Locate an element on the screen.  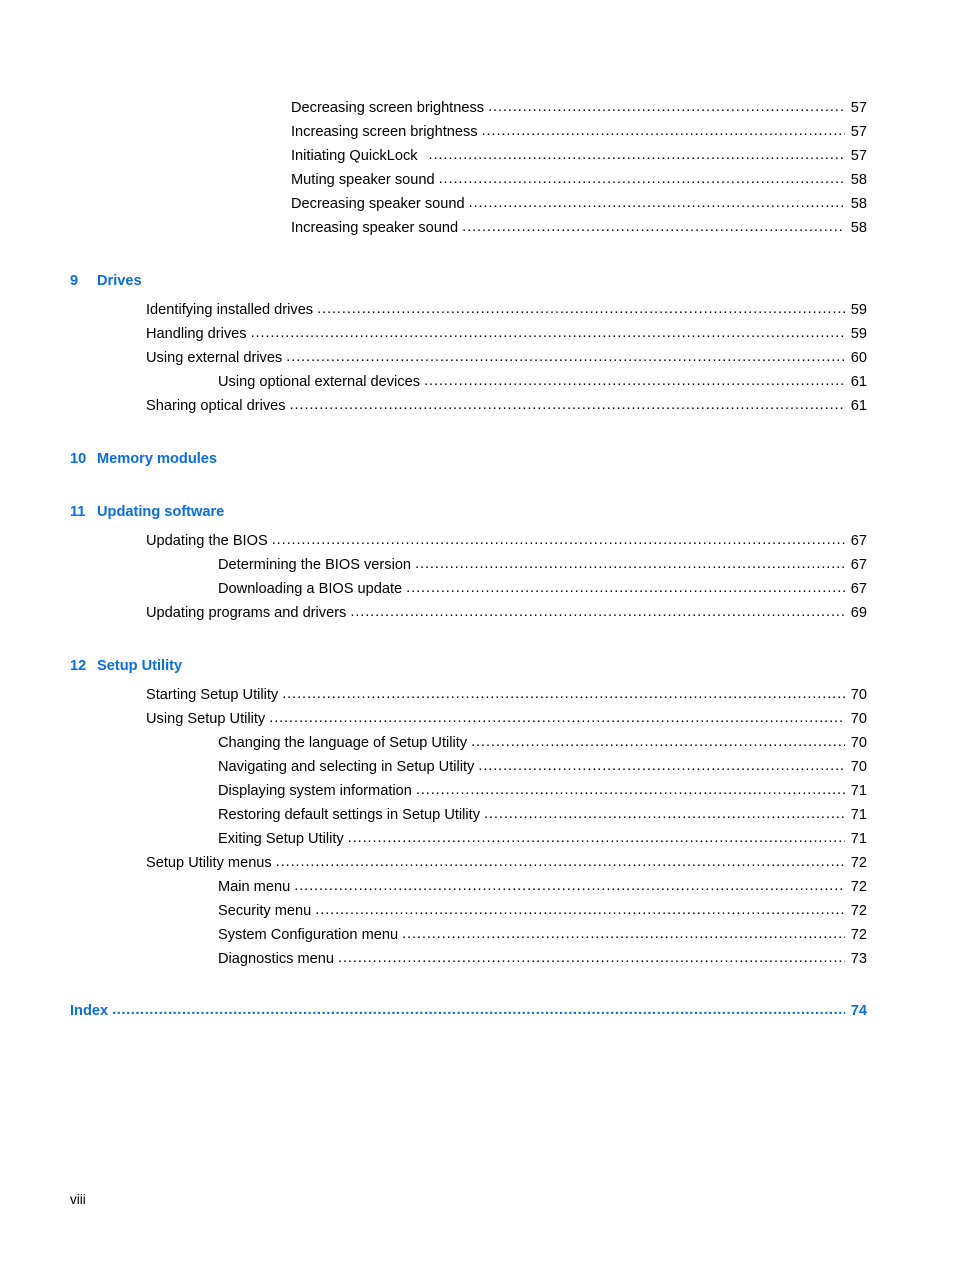
toc-entry-label: Identifying installed drives is located at coordinates (230, 310).